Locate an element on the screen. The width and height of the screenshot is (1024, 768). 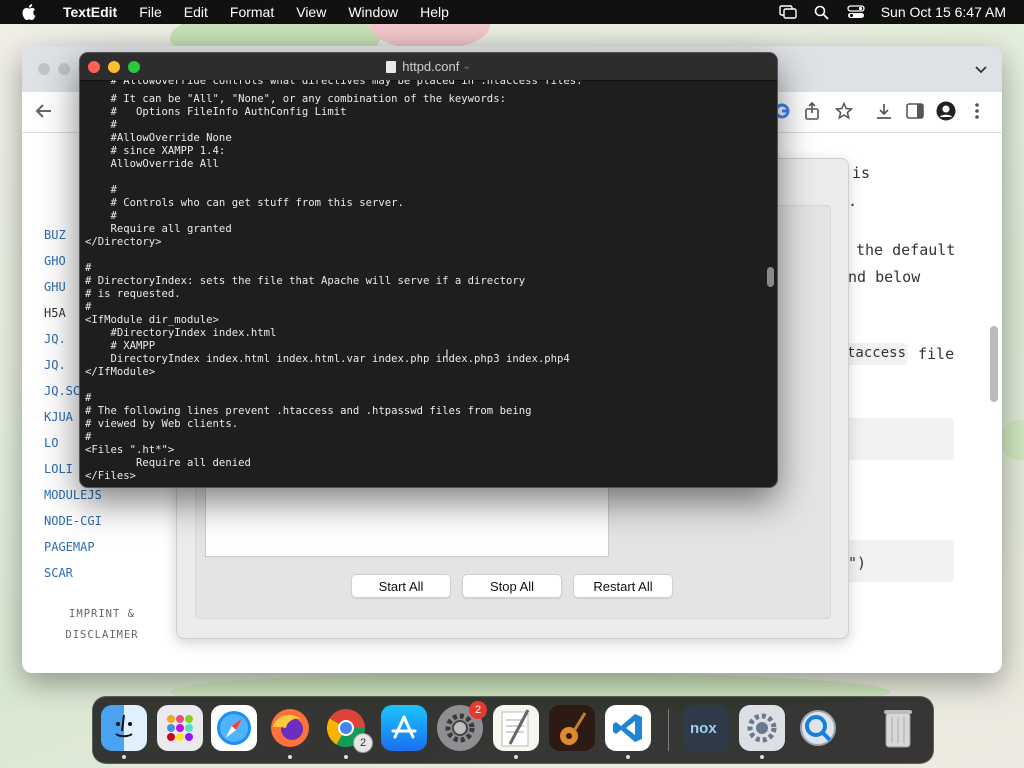
svg-text: nox is located at coordinates (703, 728).